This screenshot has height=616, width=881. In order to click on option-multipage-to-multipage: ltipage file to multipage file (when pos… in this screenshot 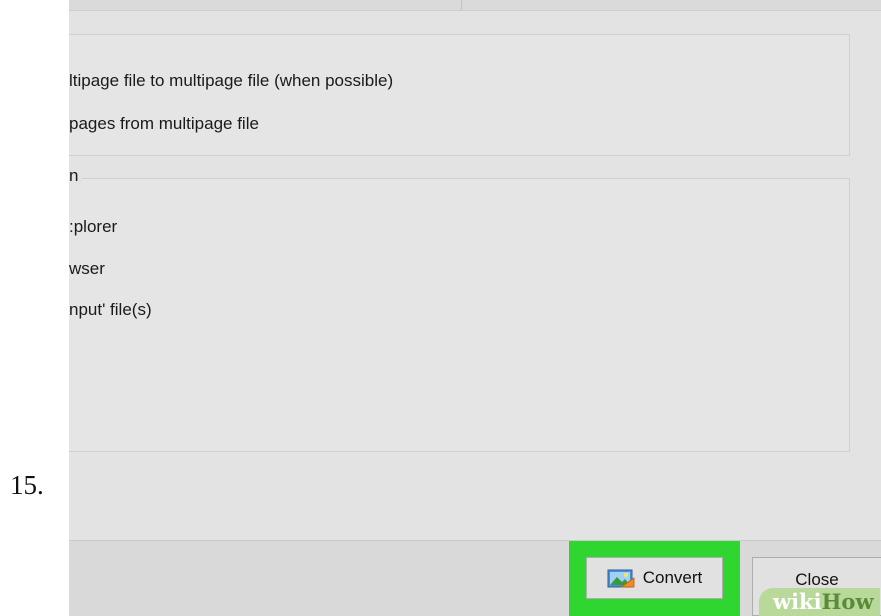, I will do `click(231, 81)`.